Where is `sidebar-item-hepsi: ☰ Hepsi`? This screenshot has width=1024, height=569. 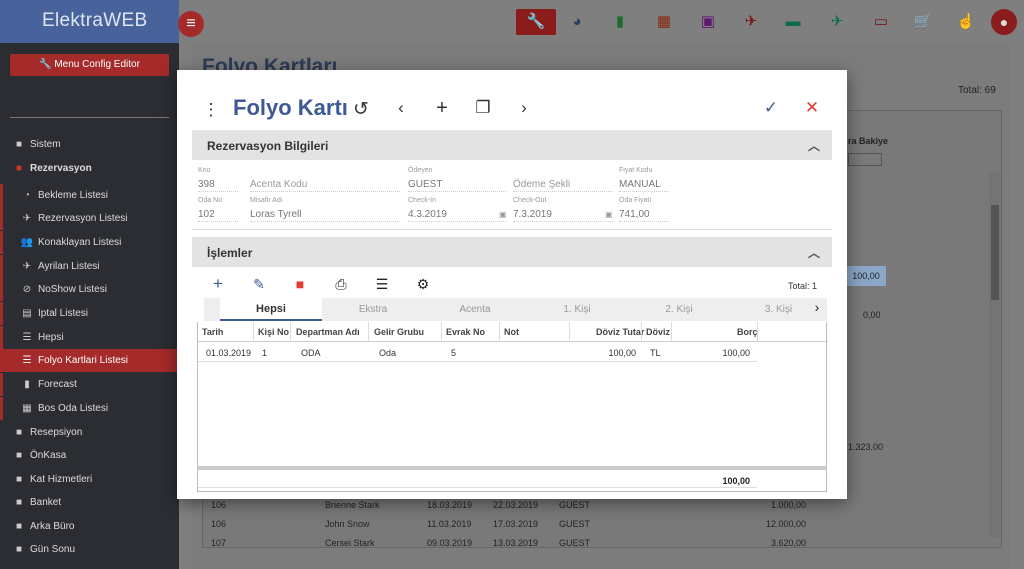
sidebar-item-hepsi: ☰ Hepsi is located at coordinates (89, 337).